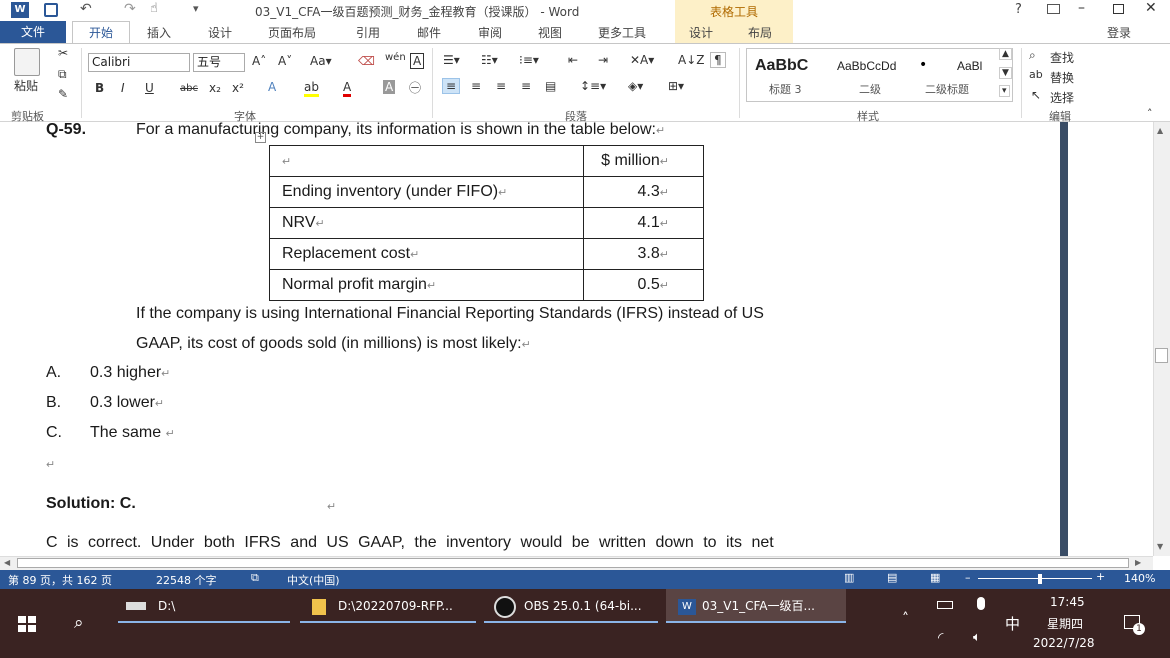  What do you see at coordinates (189, 88) in the screenshot?
I see `strikethrough-icon: abc` at bounding box center [189, 88].